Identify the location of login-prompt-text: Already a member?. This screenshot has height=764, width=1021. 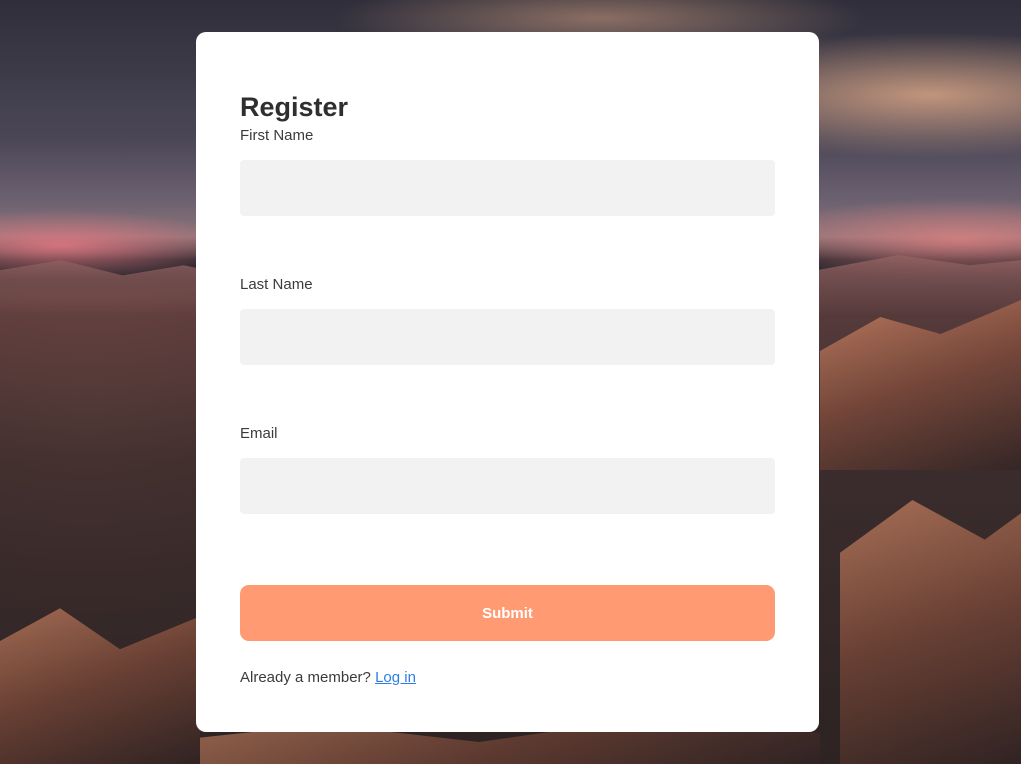
(305, 677).